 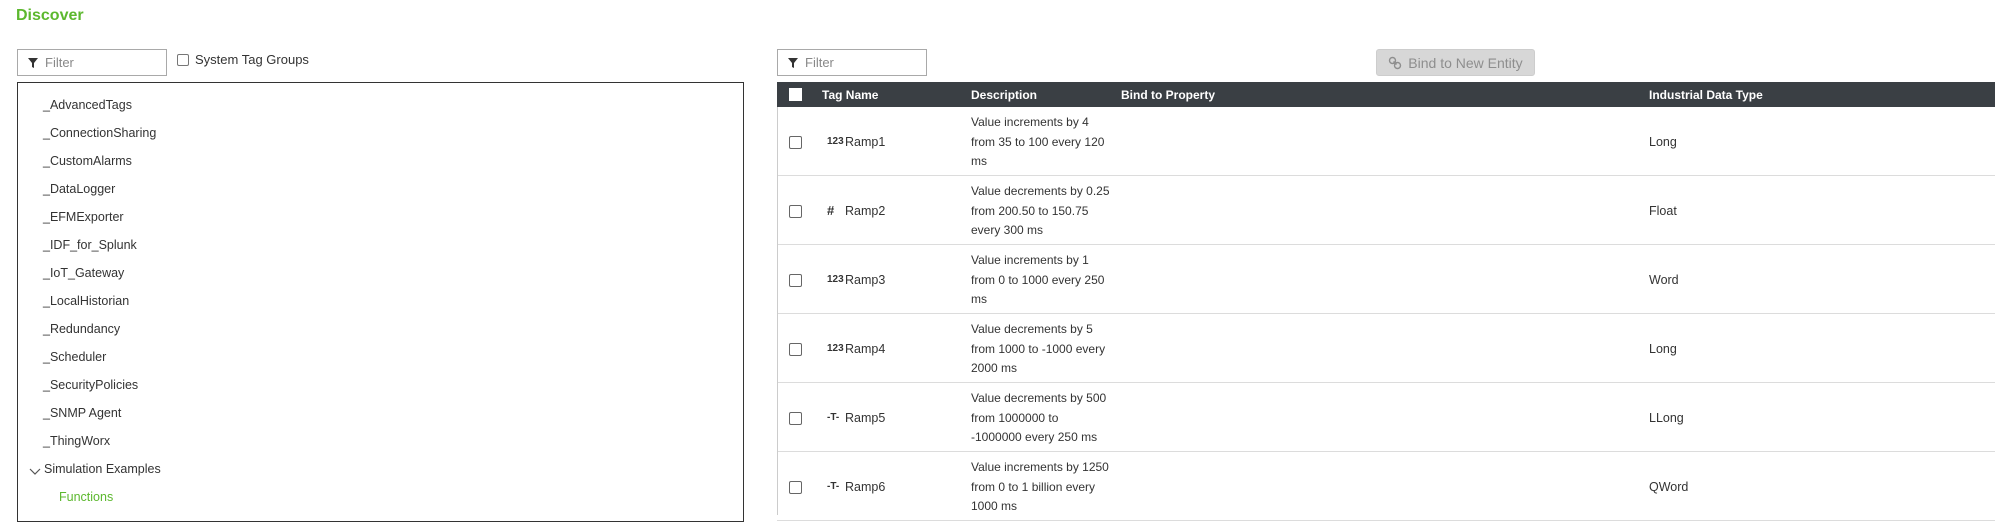 What do you see at coordinates (183, 59) in the screenshot?
I see `system-tag-groups-checkbox` at bounding box center [183, 59].